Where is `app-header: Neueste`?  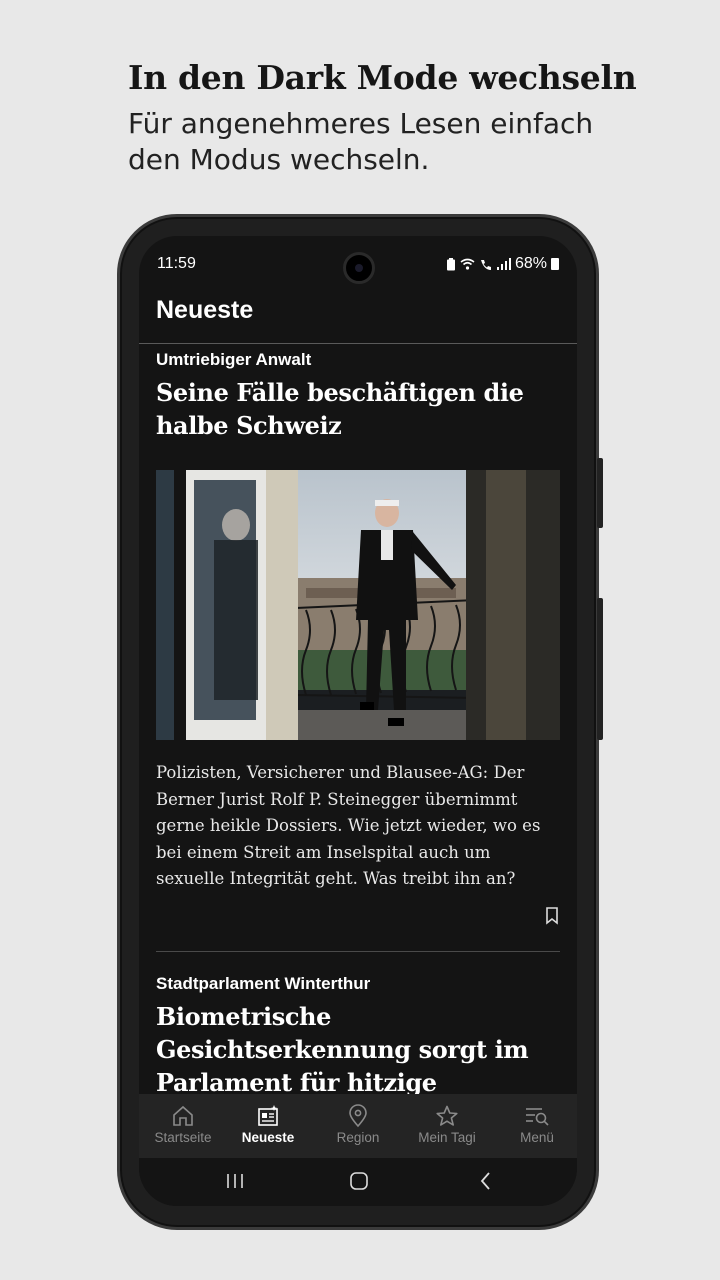 app-header: Neueste is located at coordinates (358, 319).